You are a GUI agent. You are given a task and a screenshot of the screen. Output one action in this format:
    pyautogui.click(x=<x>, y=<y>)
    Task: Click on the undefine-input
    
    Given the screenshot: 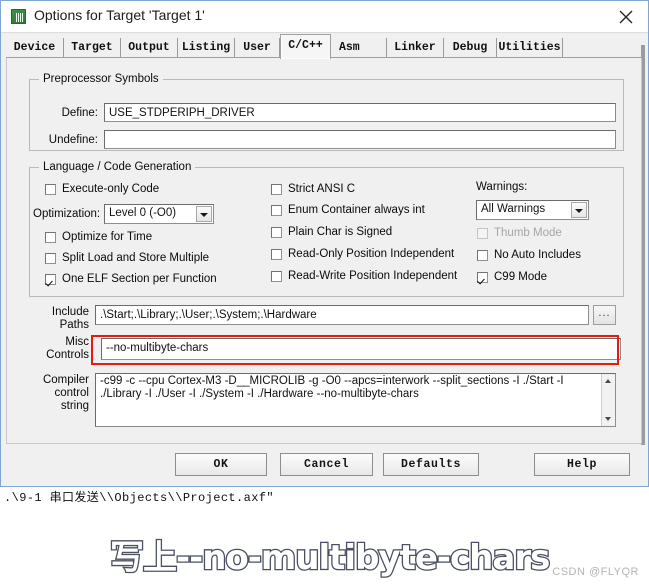 What is the action you would take?
    pyautogui.click(x=360, y=139)
    